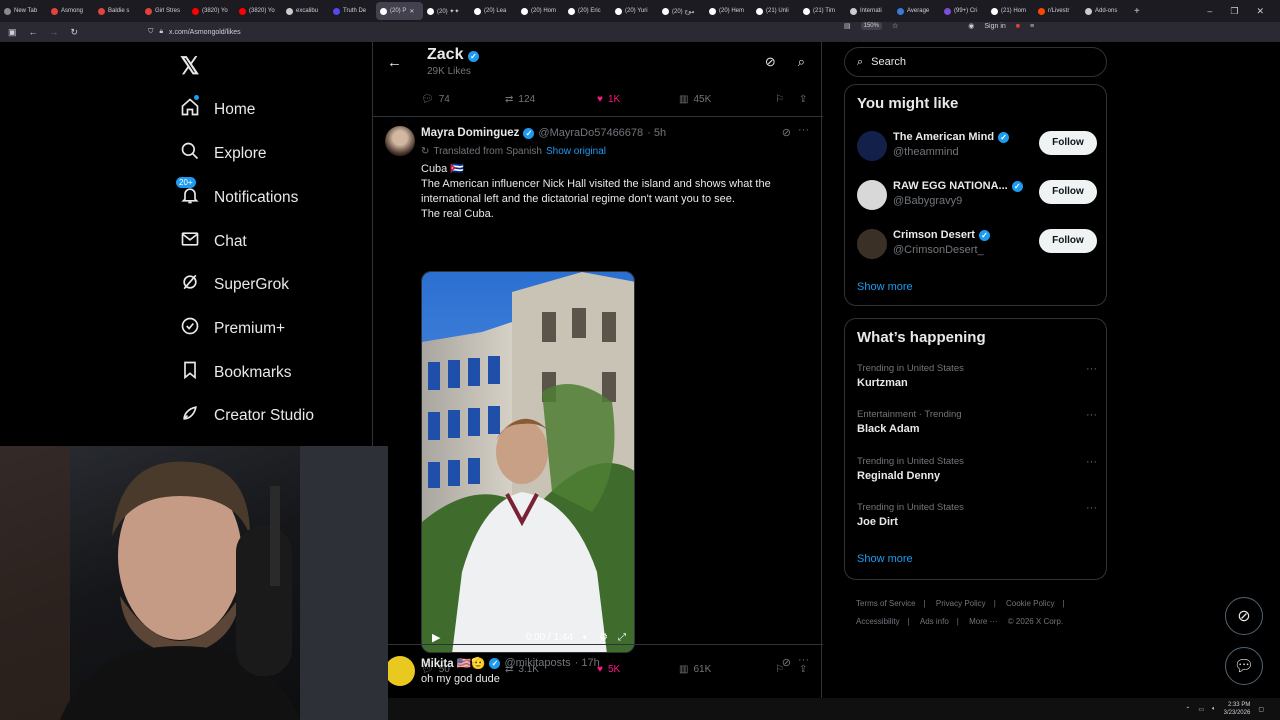 The height and width of the screenshot is (720, 1280). I want to click on show-original-link: Show original, so click(576, 151).